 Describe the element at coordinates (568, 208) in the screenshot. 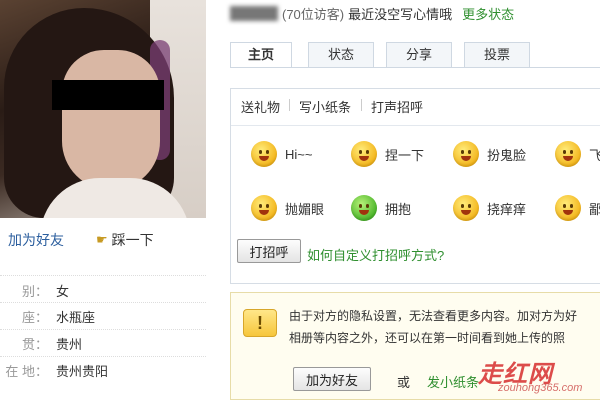

I see `scorn-face-icon` at that location.